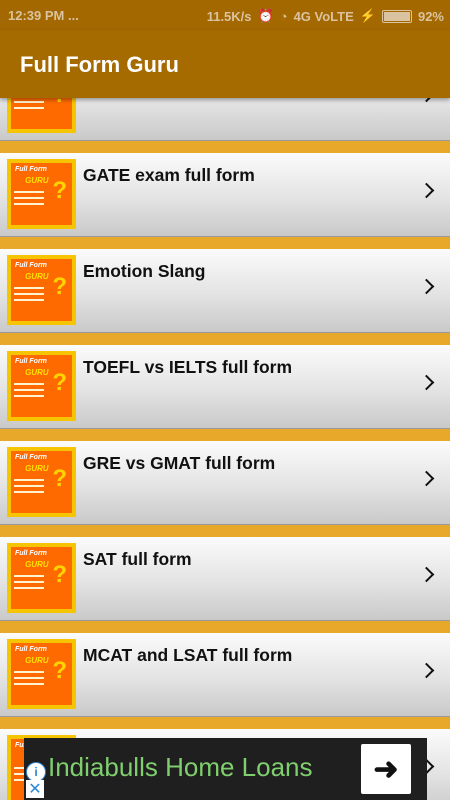 The height and width of the screenshot is (800, 450). What do you see at coordinates (367, 15) in the screenshot?
I see `charging-icon: ⚡` at bounding box center [367, 15].